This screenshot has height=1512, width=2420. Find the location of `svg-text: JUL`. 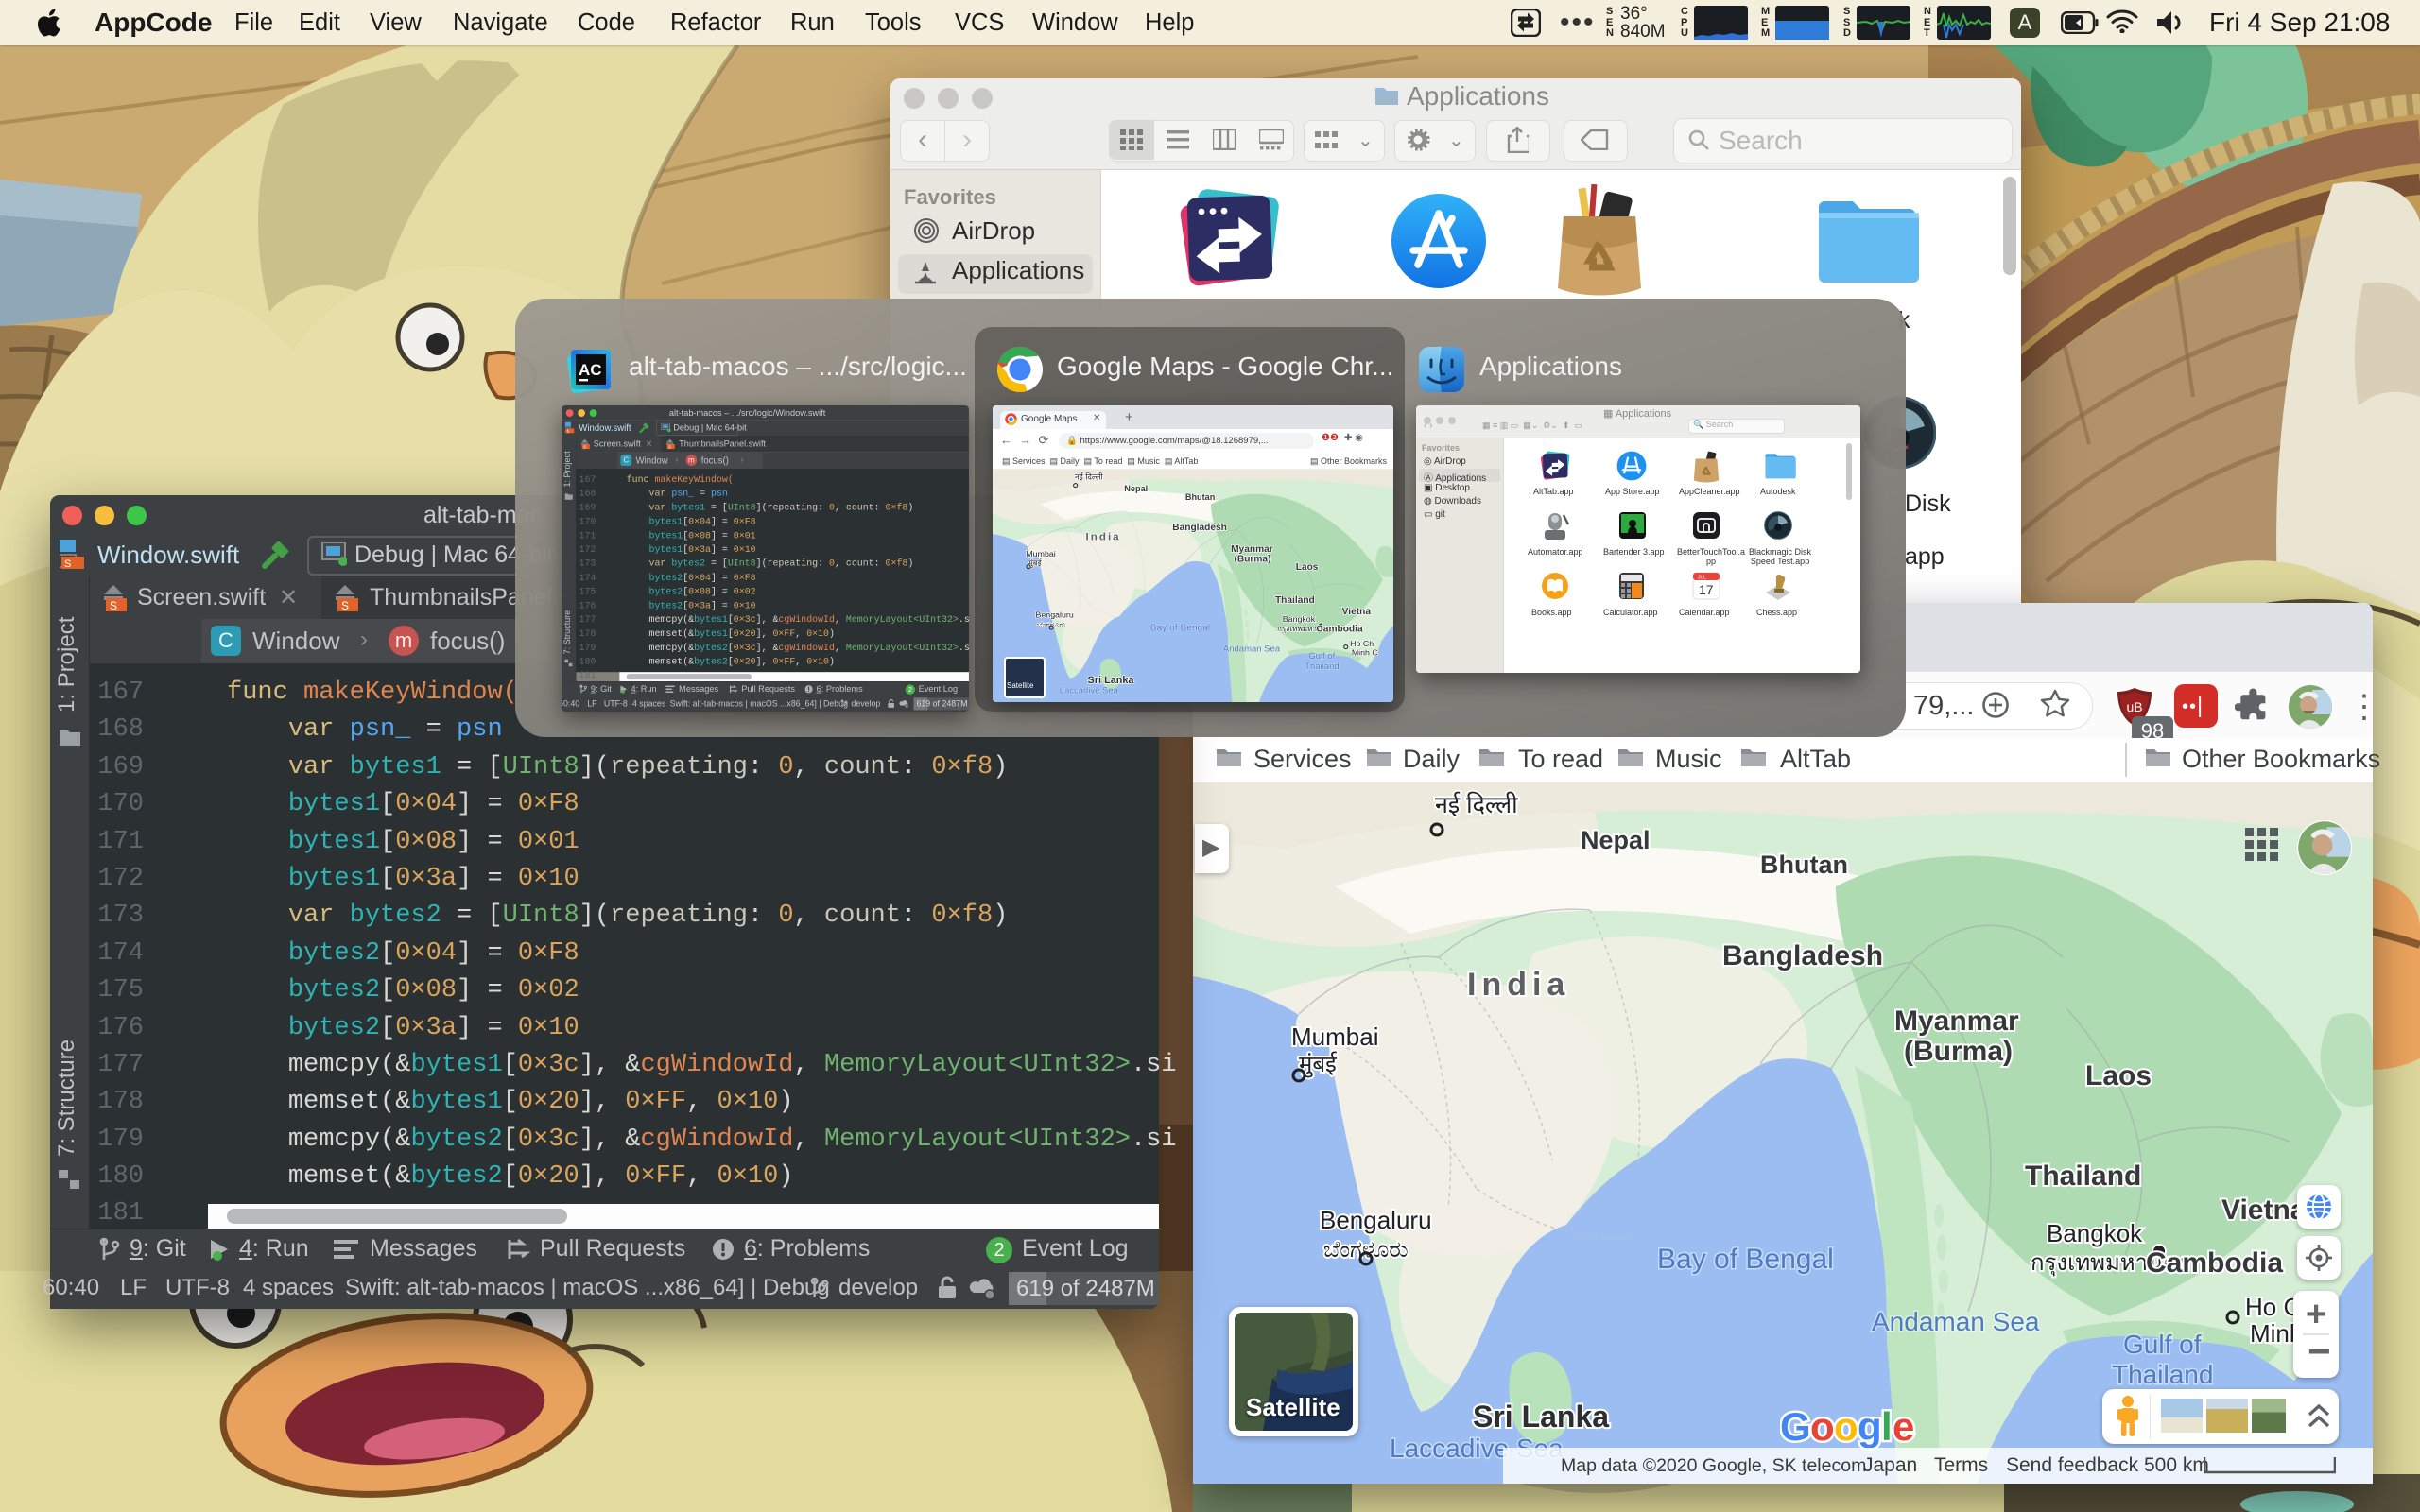

svg-text: JUL is located at coordinates (1702, 578).